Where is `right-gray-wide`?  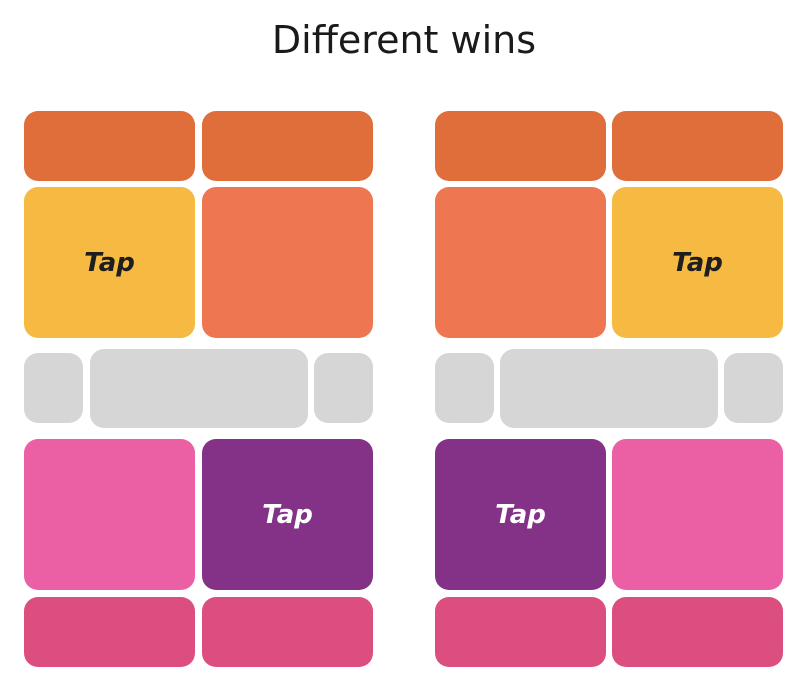
right-gray-wide is located at coordinates (609, 388).